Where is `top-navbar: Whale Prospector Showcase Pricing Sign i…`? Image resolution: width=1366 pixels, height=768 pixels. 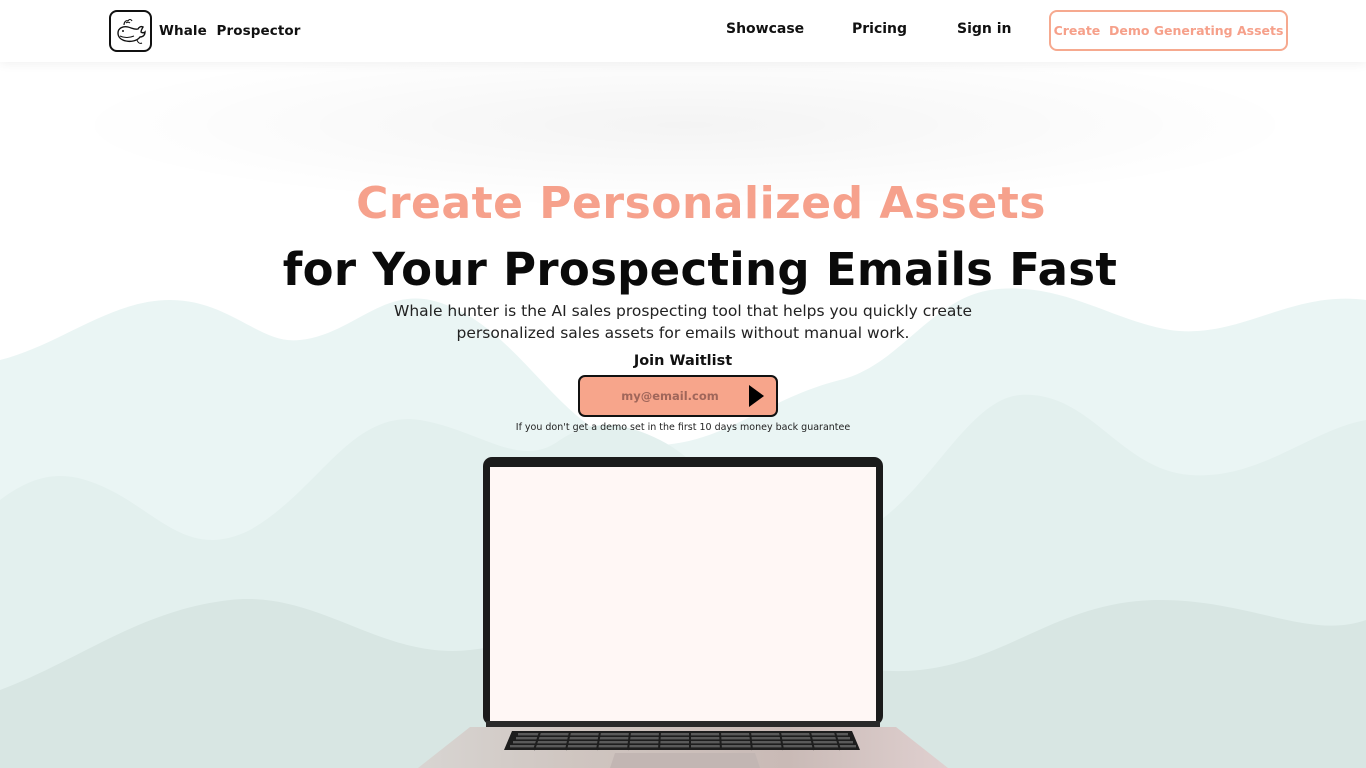 top-navbar: Whale Prospector Showcase Pricing Sign i… is located at coordinates (683, 31).